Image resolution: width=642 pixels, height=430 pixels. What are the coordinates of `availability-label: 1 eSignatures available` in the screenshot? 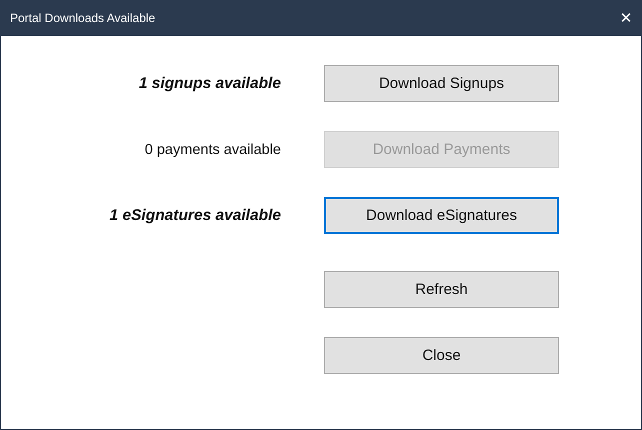 It's located at (194, 215).